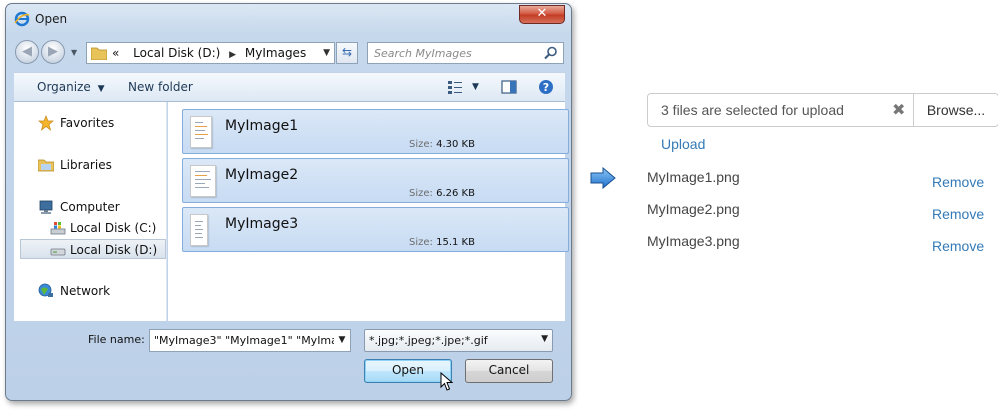 The height and width of the screenshot is (412, 998). I want to click on search-box: Search MyImages, so click(465, 53).